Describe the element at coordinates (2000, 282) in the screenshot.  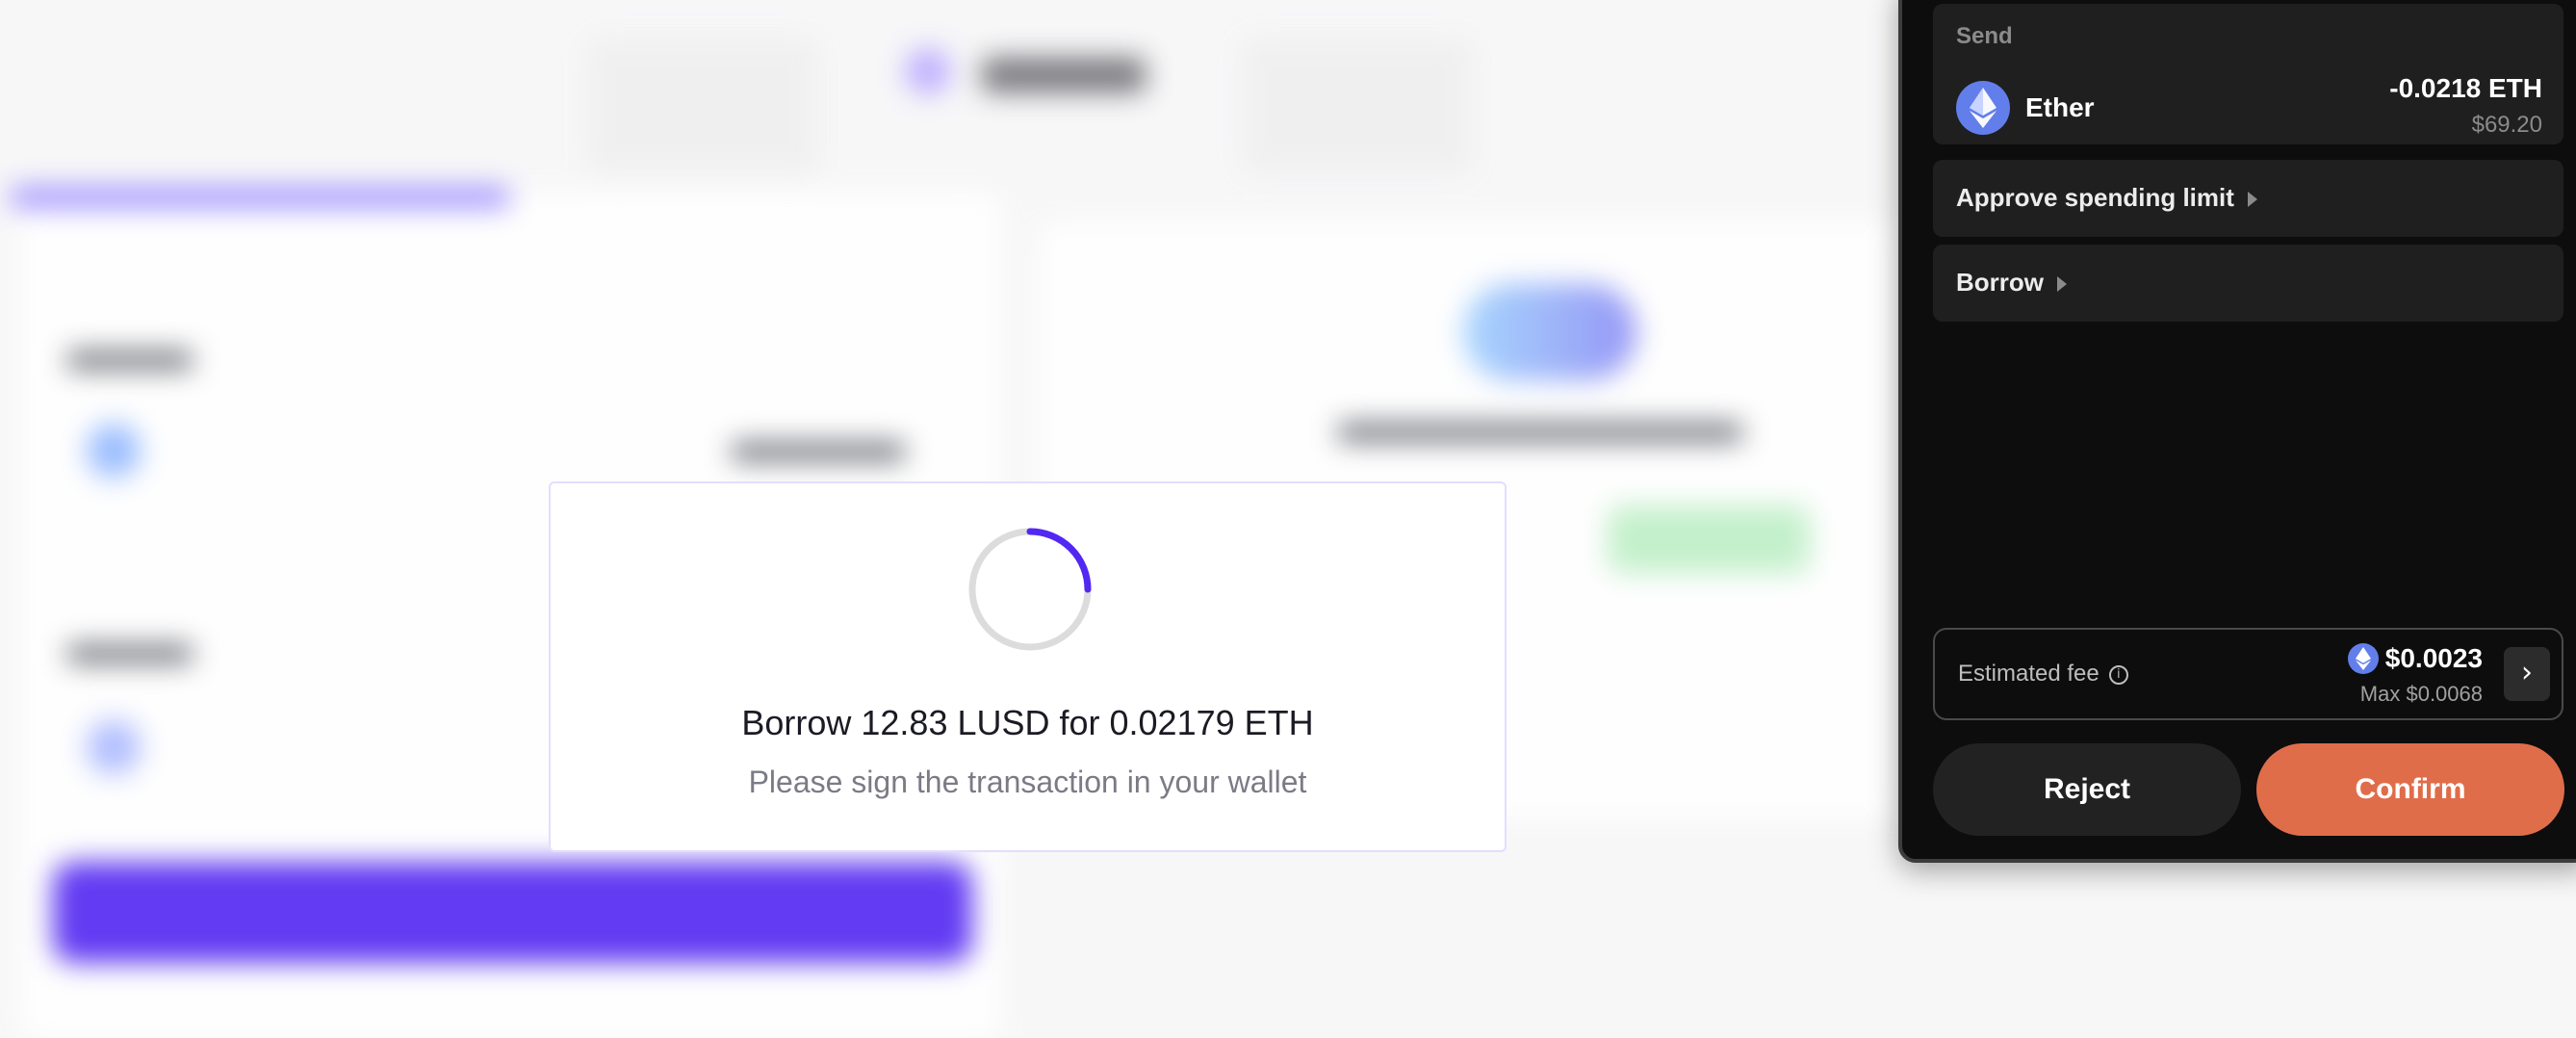
I see `step-label: Borrow` at that location.